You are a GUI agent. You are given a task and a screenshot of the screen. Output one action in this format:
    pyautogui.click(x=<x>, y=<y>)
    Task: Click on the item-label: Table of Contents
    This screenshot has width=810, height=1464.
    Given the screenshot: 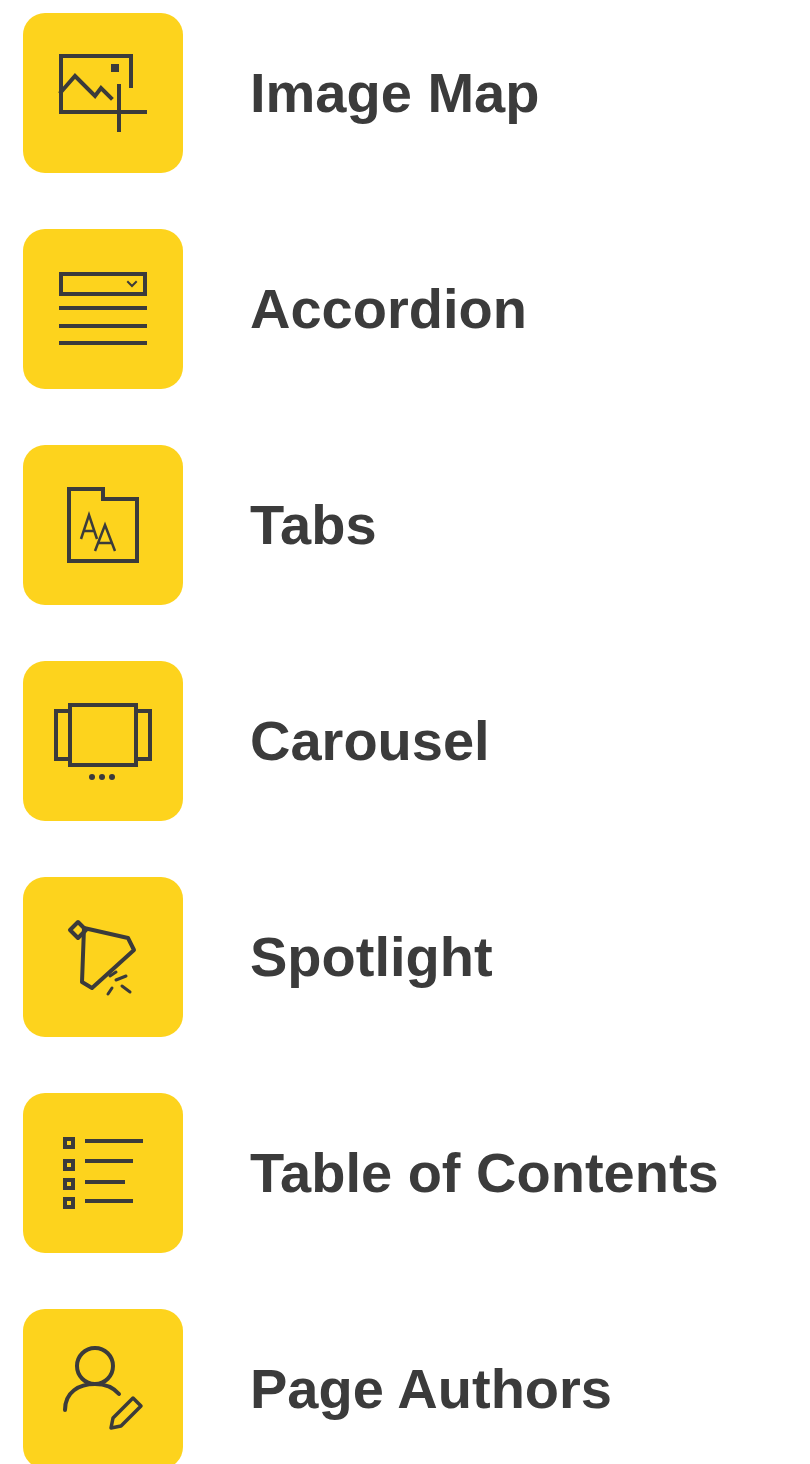 What is the action you would take?
    pyautogui.click(x=484, y=1173)
    